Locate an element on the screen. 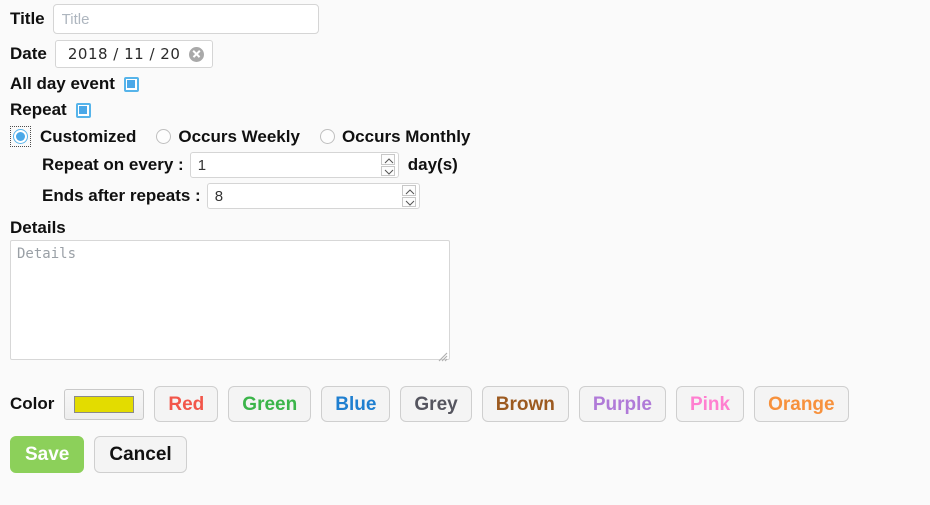  color-button-brown: Brown is located at coordinates (525, 404).